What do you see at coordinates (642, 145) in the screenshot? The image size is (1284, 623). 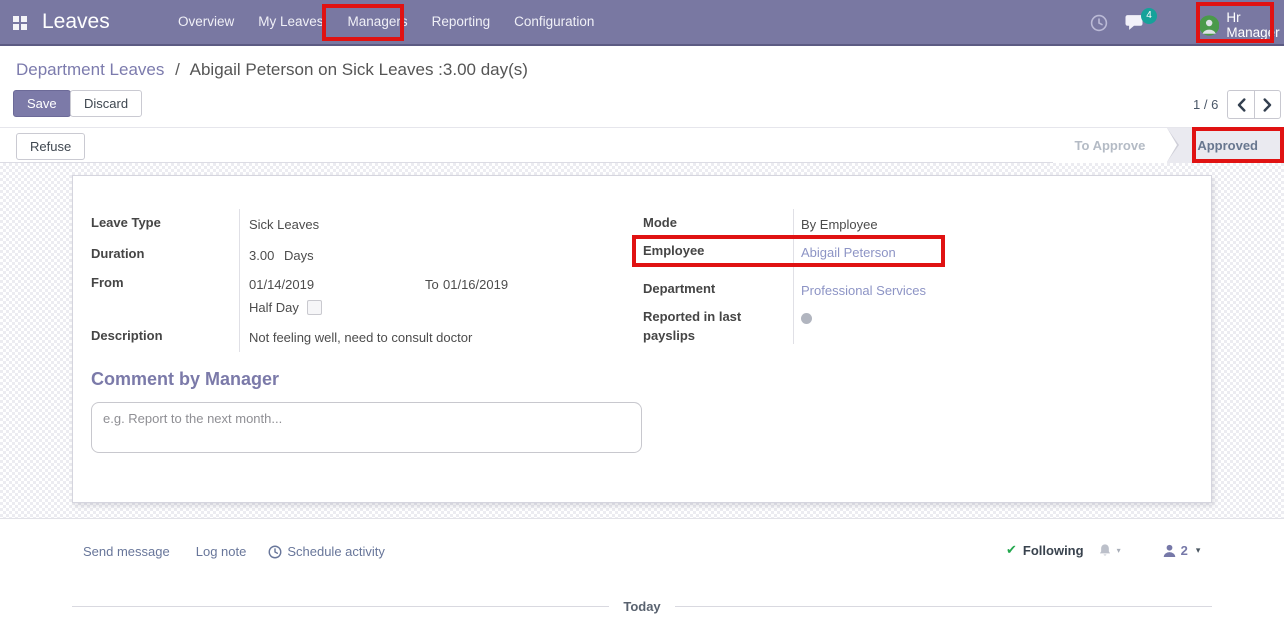 I see `statusbar: Refuse To Approve Approved` at bounding box center [642, 145].